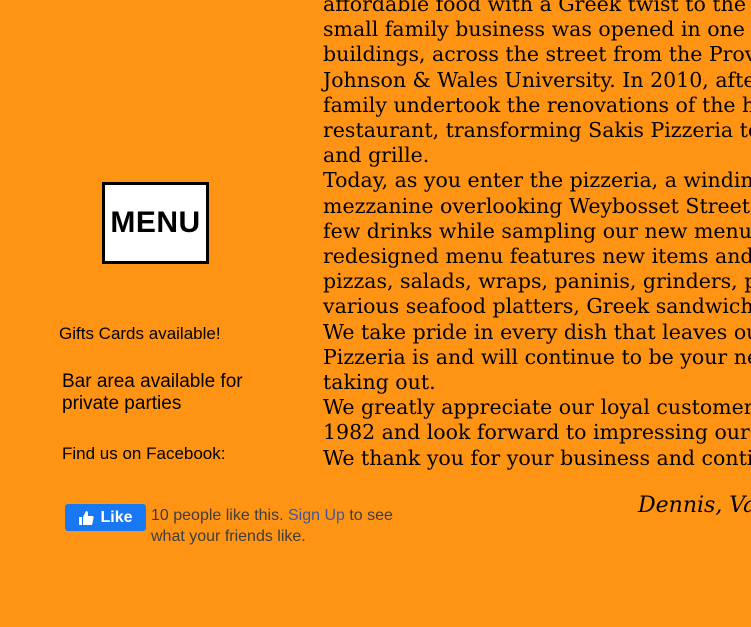 The height and width of the screenshot is (627, 751). Describe the element at coordinates (116, 517) in the screenshot. I see `like-label: Like` at that location.